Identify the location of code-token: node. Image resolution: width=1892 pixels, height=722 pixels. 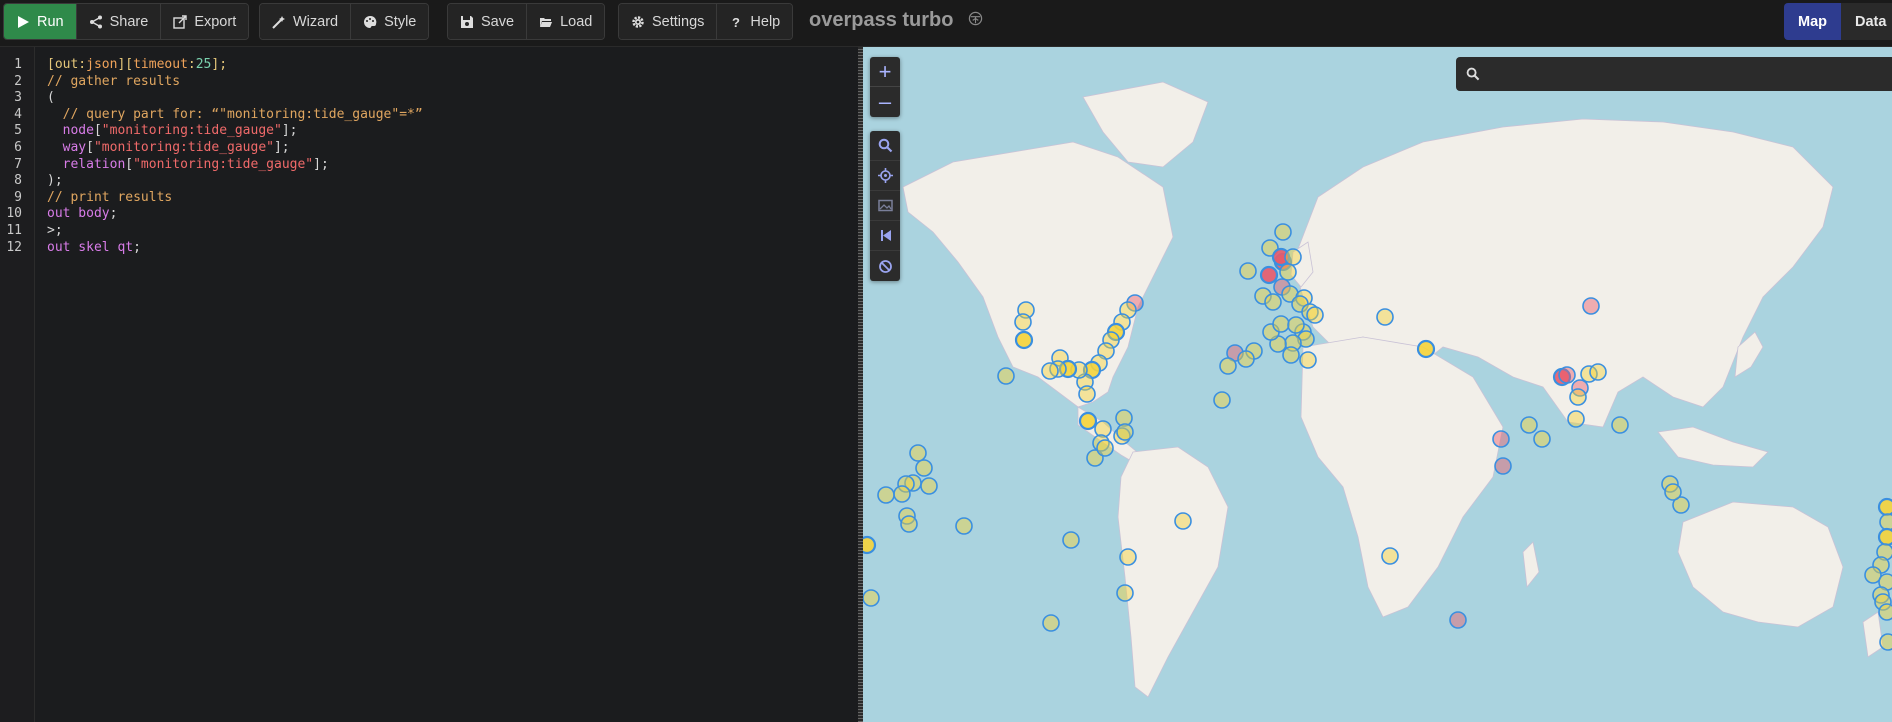
(70, 131).